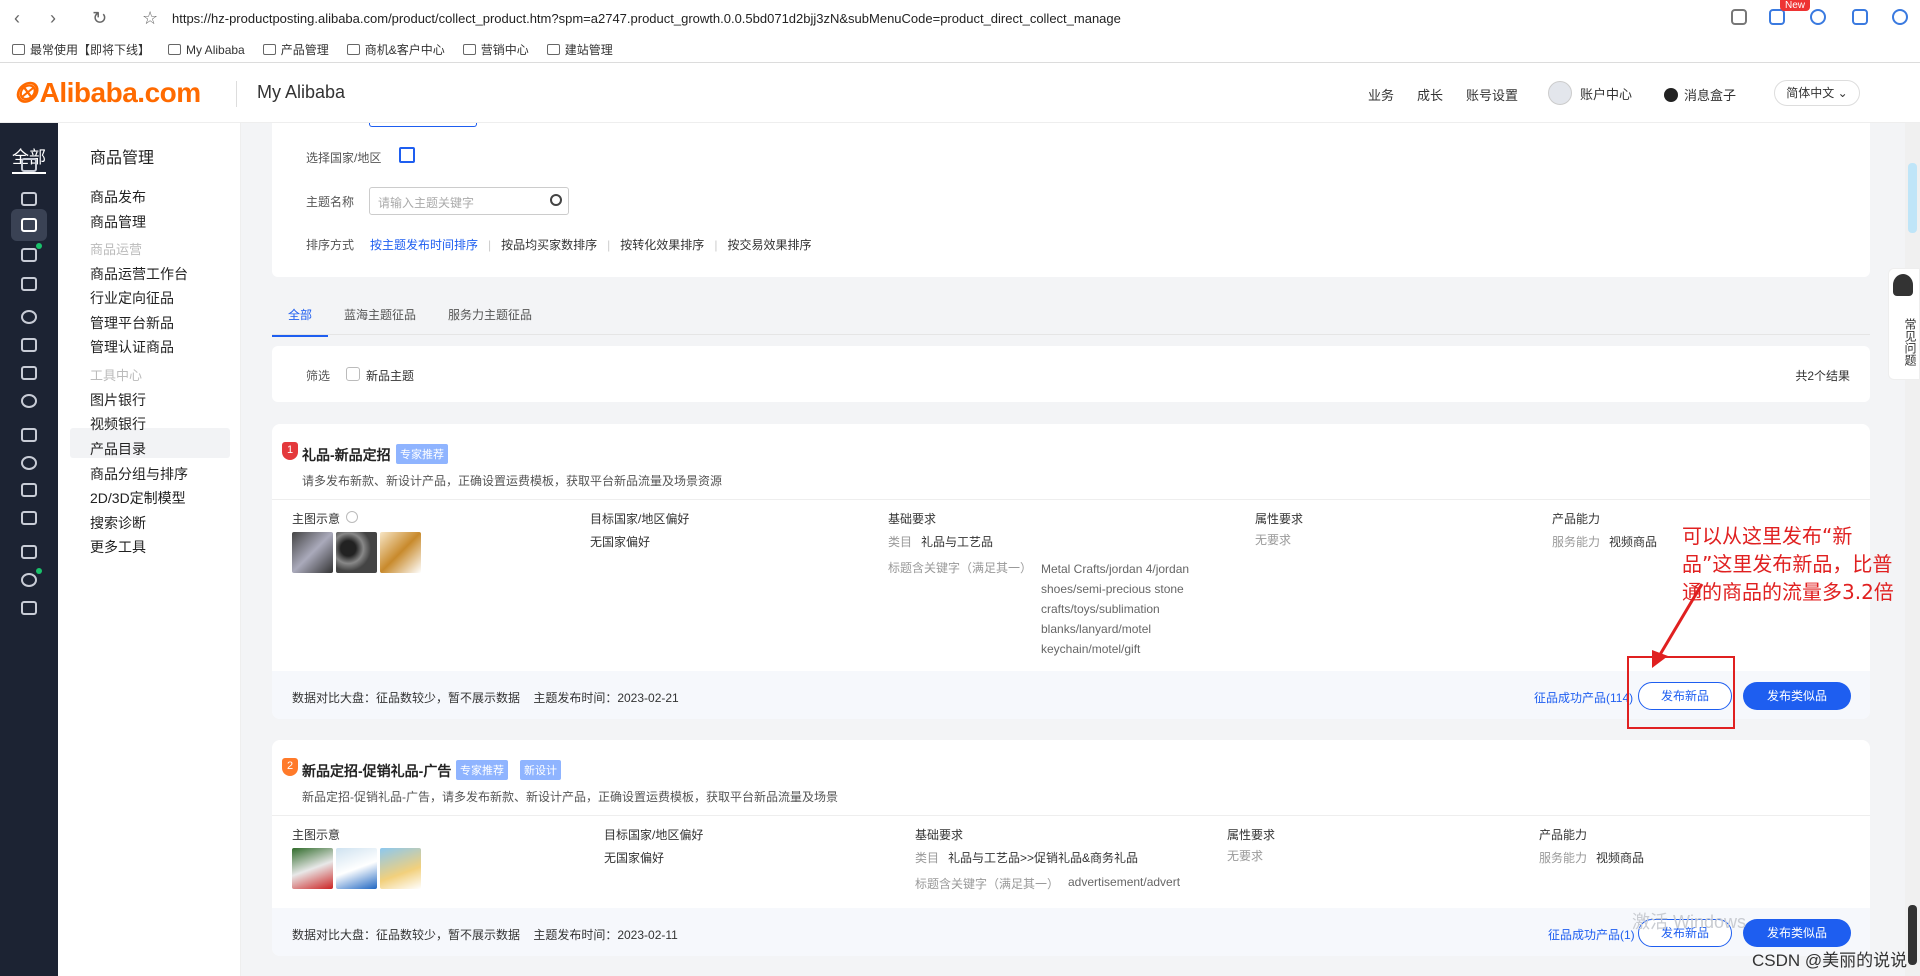 Image resolution: width=1920 pixels, height=976 pixels. I want to click on menu-3d-model: 2D/3D定制模型, so click(138, 498).